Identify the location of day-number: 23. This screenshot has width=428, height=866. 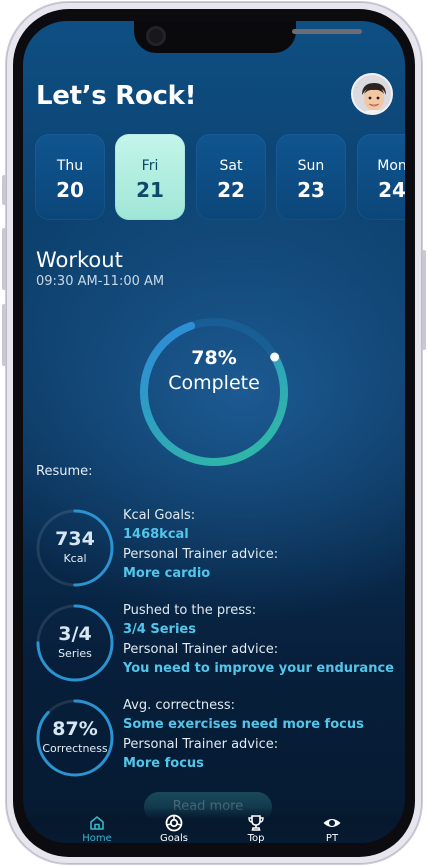
(311, 190).